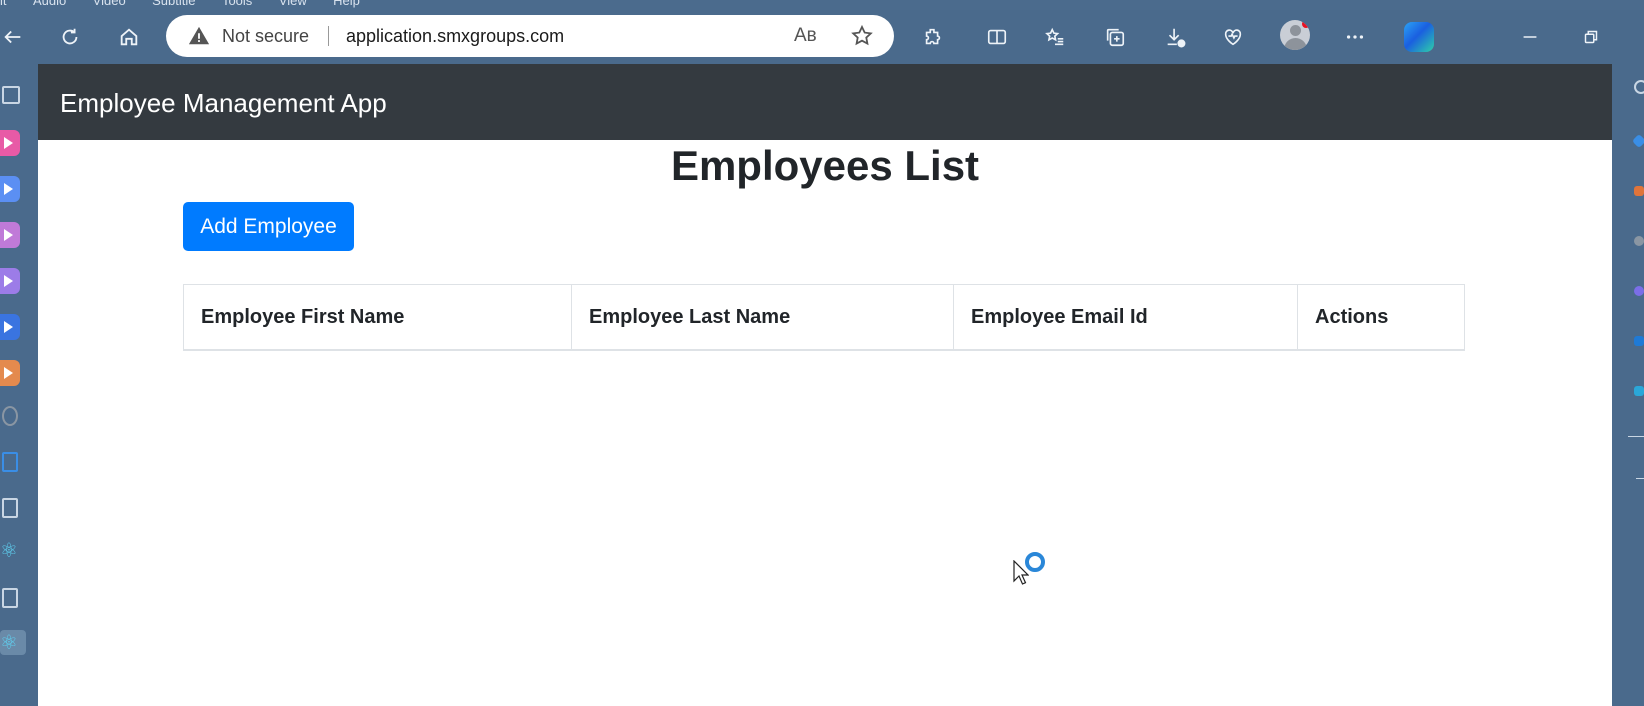 This screenshot has width=1644, height=706. I want to click on column-header-actions: Actions, so click(1381, 317).